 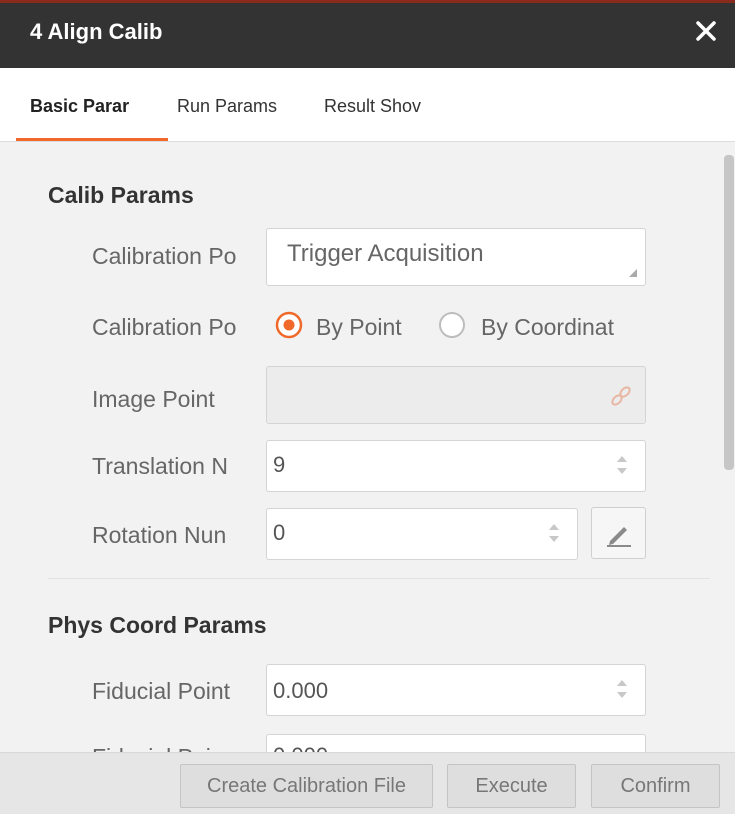 What do you see at coordinates (289, 325) in the screenshot?
I see `radio-by-point` at bounding box center [289, 325].